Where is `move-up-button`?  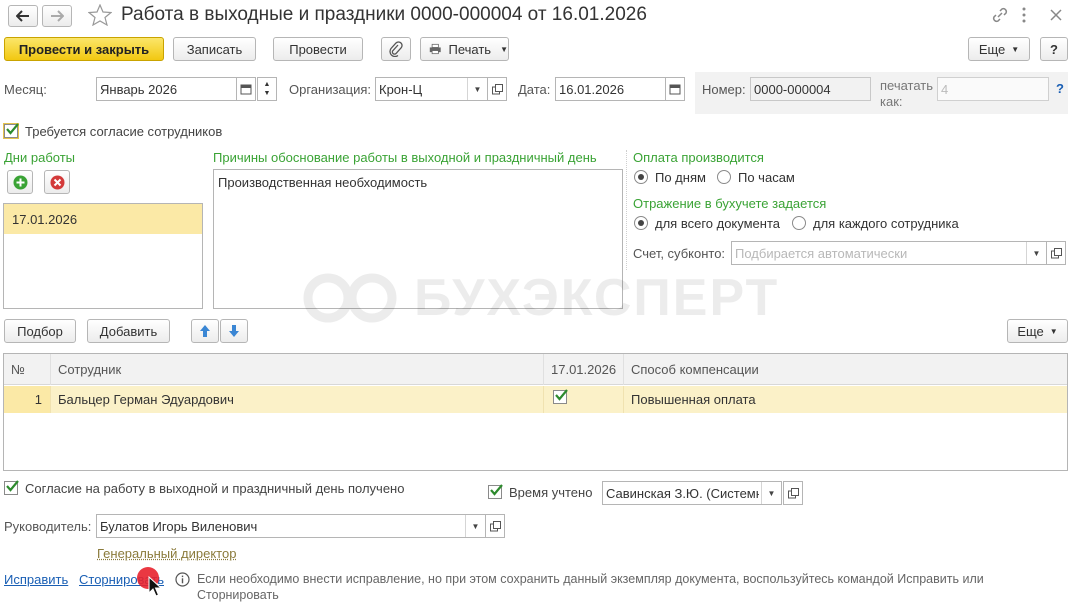 move-up-button is located at coordinates (205, 331).